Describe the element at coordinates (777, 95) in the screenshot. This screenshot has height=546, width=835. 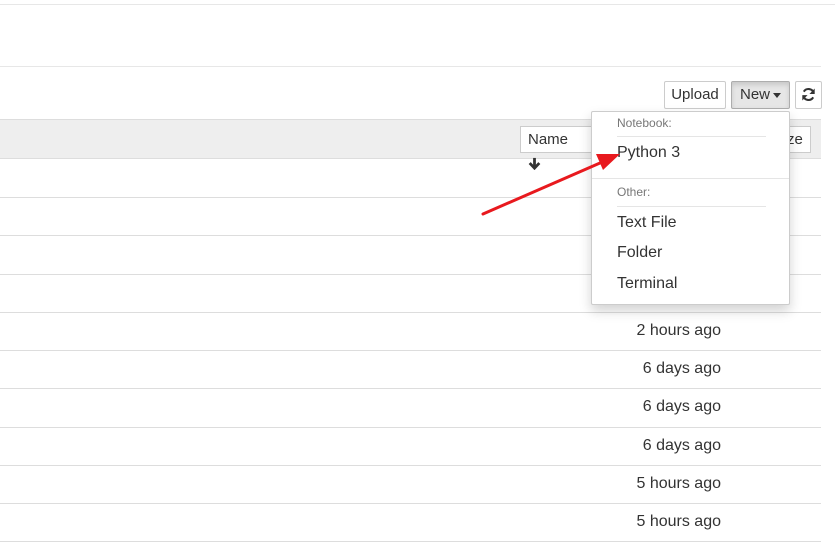
I see `caret-down-icon` at that location.